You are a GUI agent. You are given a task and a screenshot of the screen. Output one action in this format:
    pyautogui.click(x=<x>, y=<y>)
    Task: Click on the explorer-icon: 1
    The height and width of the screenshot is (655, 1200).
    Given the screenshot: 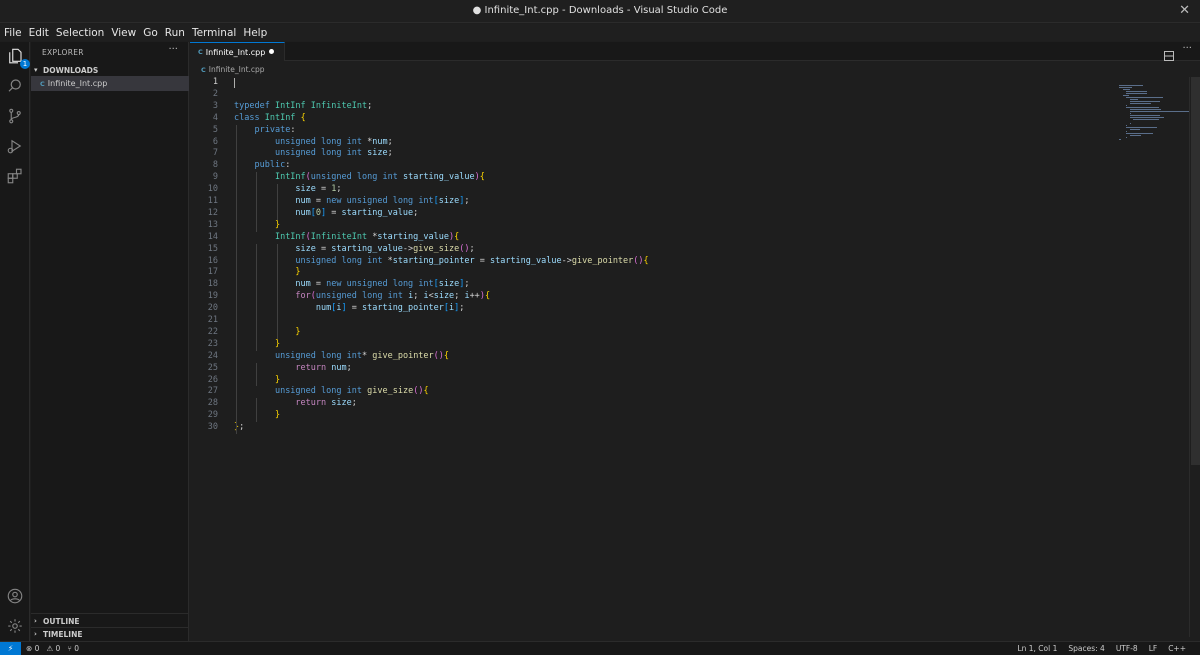 What is the action you would take?
    pyautogui.click(x=17, y=57)
    